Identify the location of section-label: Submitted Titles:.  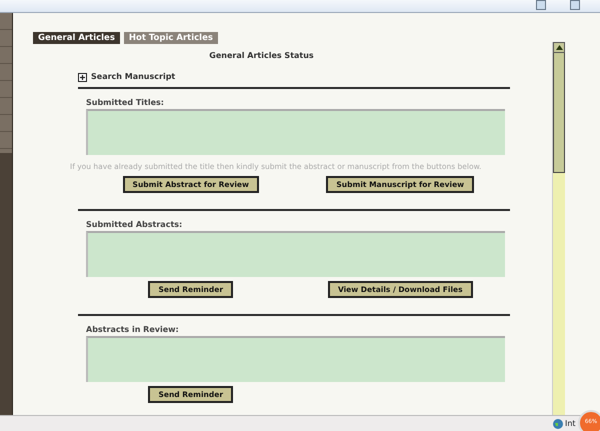
(125, 103).